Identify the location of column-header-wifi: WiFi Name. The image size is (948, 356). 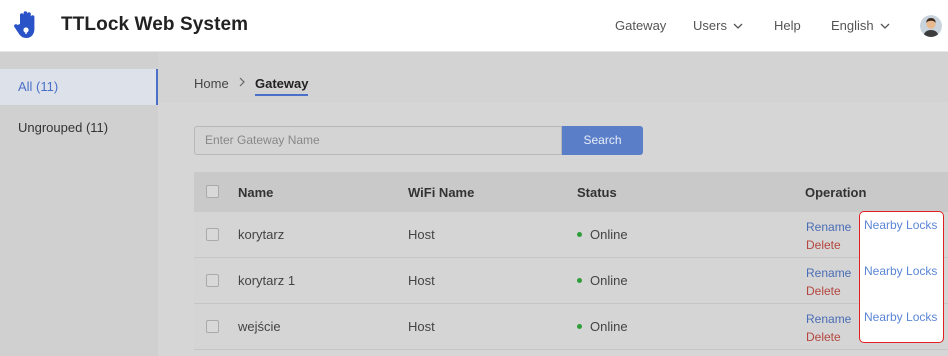
(441, 192).